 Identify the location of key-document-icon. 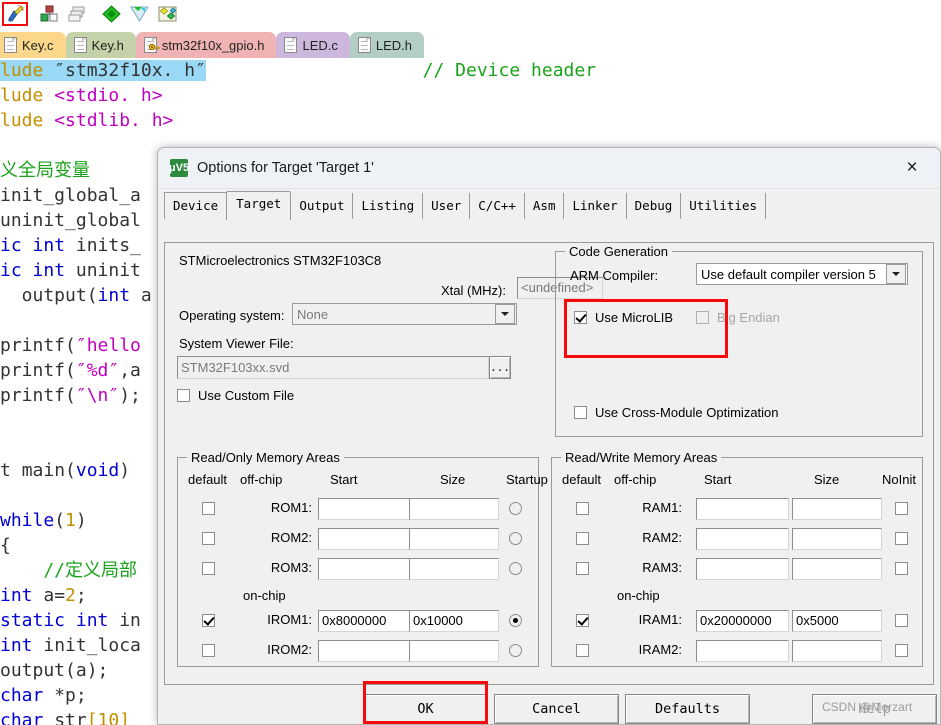
(151, 45).